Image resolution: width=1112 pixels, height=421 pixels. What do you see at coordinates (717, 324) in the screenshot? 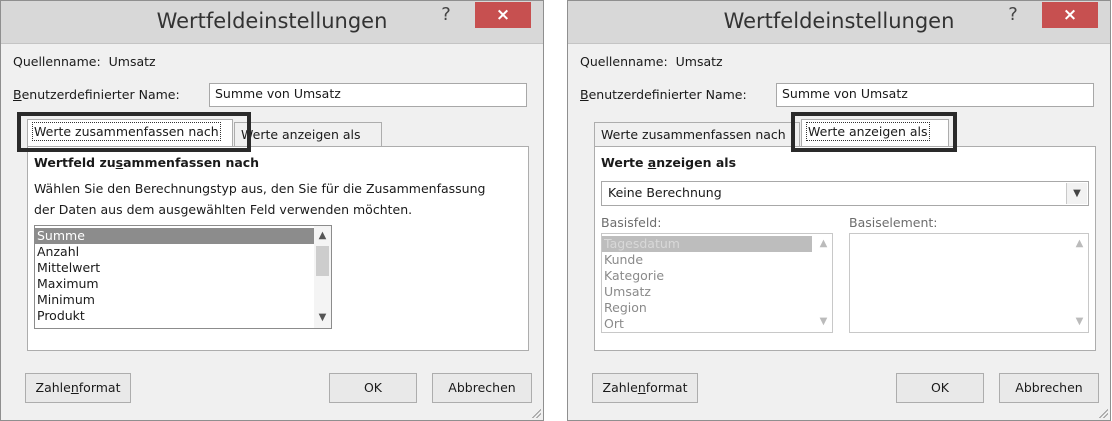
I see `list-item: Ort` at bounding box center [717, 324].